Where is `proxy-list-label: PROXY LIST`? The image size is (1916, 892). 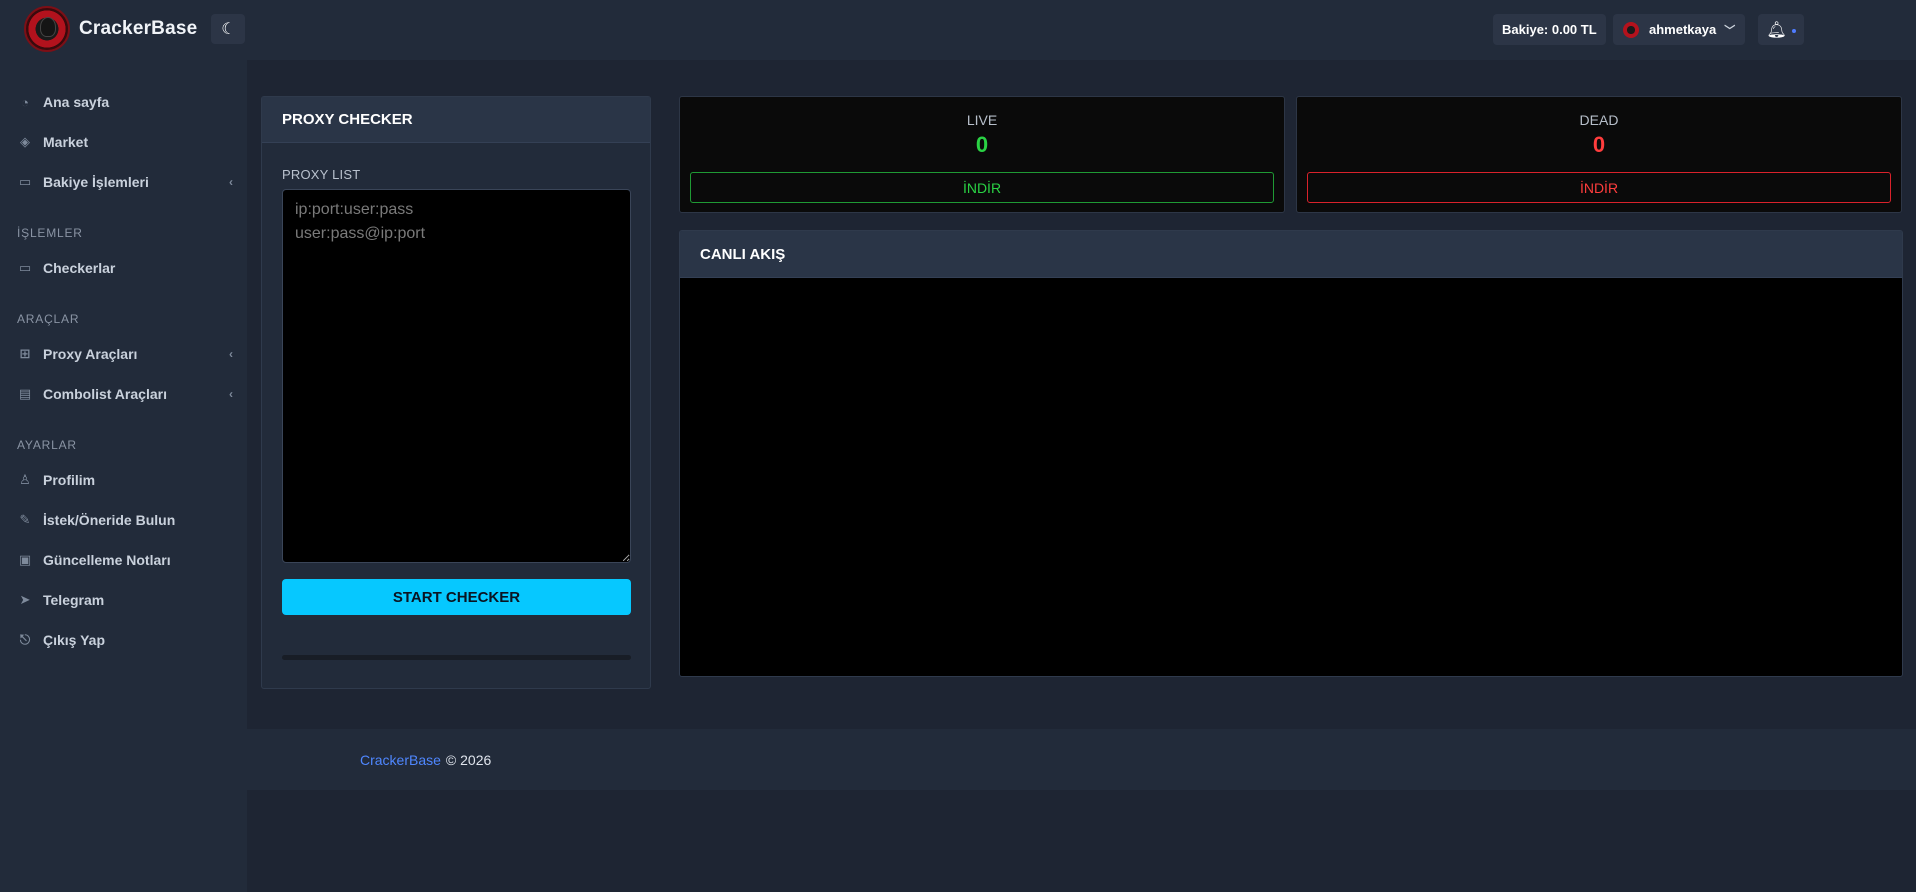 proxy-list-label: PROXY LIST is located at coordinates (321, 174).